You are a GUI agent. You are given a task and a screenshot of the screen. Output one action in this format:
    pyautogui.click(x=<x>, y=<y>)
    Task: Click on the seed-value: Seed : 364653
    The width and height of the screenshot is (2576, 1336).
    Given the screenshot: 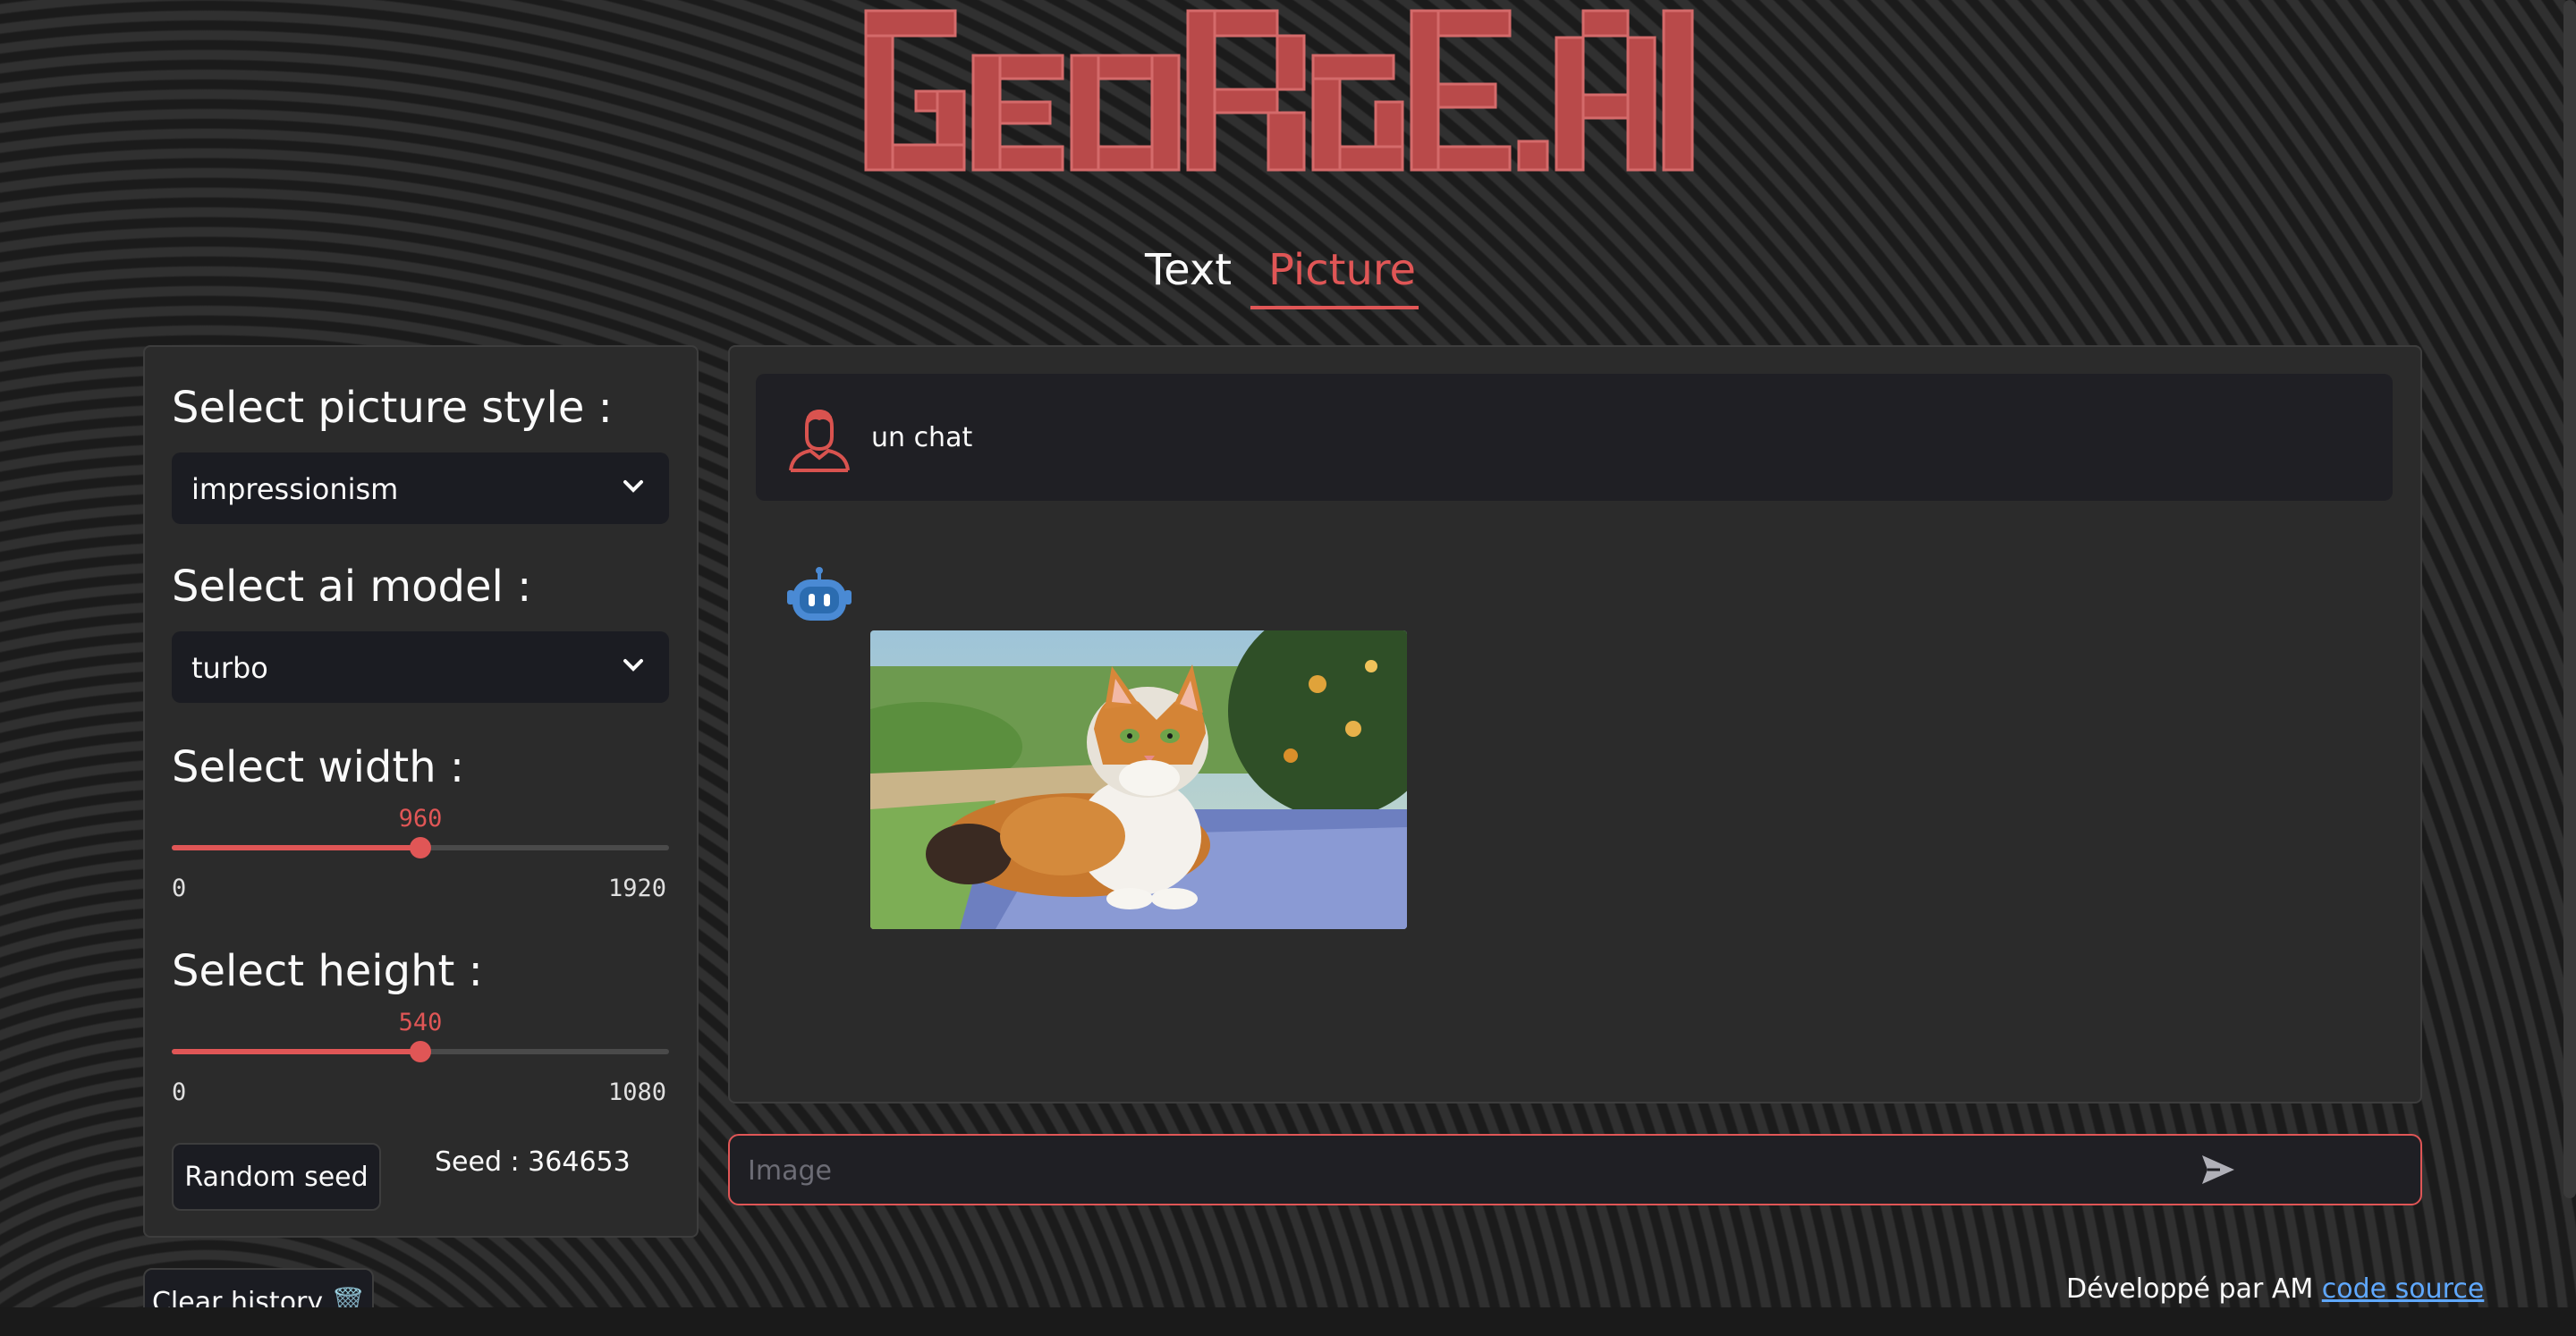 What is the action you would take?
    pyautogui.click(x=533, y=1162)
    